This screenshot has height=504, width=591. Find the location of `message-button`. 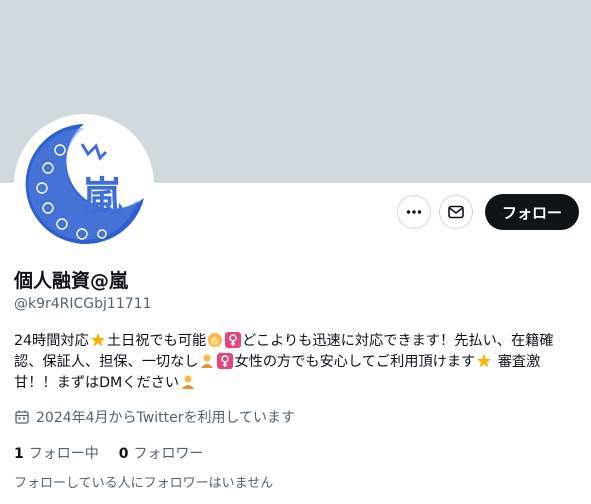

message-button is located at coordinates (455, 212).